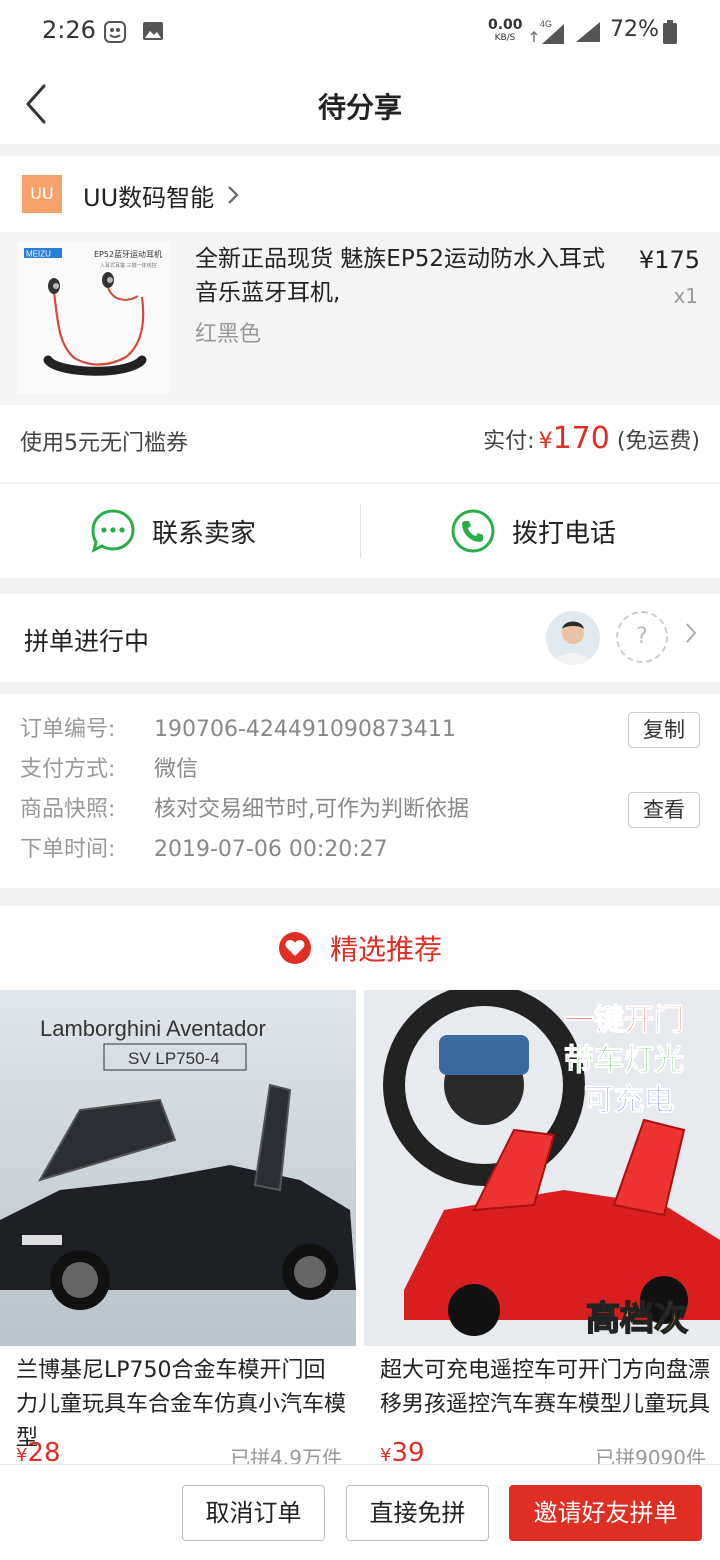 The width and height of the screenshot is (720, 1560). Describe the element at coordinates (588, 32) in the screenshot. I see `signal-icon` at that location.